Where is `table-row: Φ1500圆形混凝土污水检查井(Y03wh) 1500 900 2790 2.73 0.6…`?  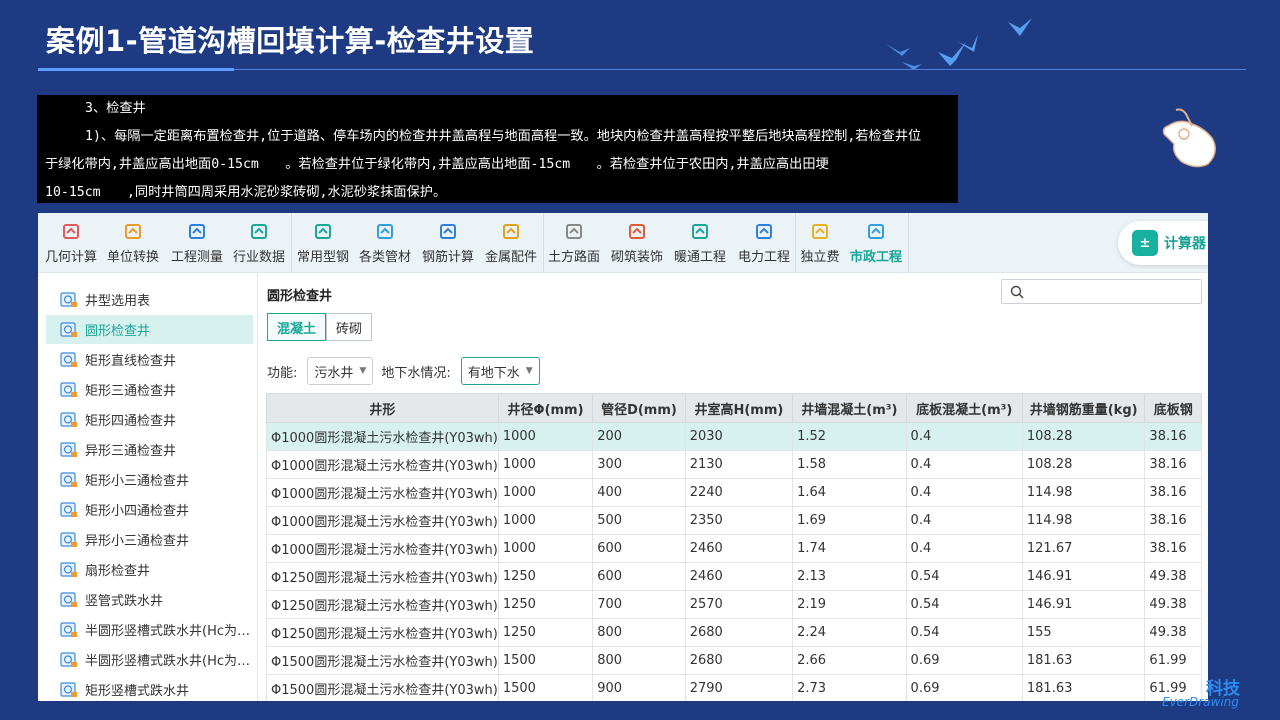 table-row: Φ1500圆形混凝土污水检查井(Y03wh) 1500 900 2790 2.73 0.6… is located at coordinates (734, 687).